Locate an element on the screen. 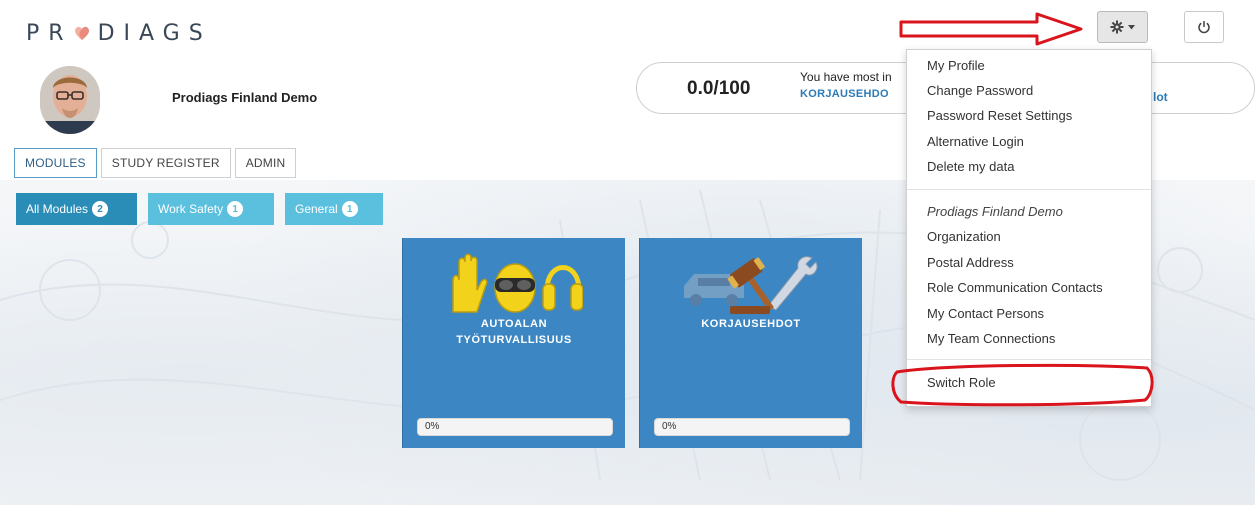 The image size is (1255, 505). module-card-korjausehdot: KORJAUSEHDOT 0% is located at coordinates (750, 343).